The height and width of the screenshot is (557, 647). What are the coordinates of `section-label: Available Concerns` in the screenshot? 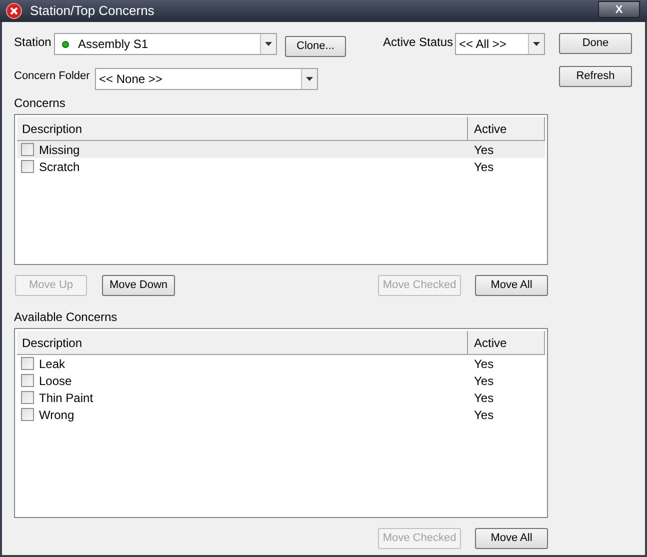 It's located at (66, 317).